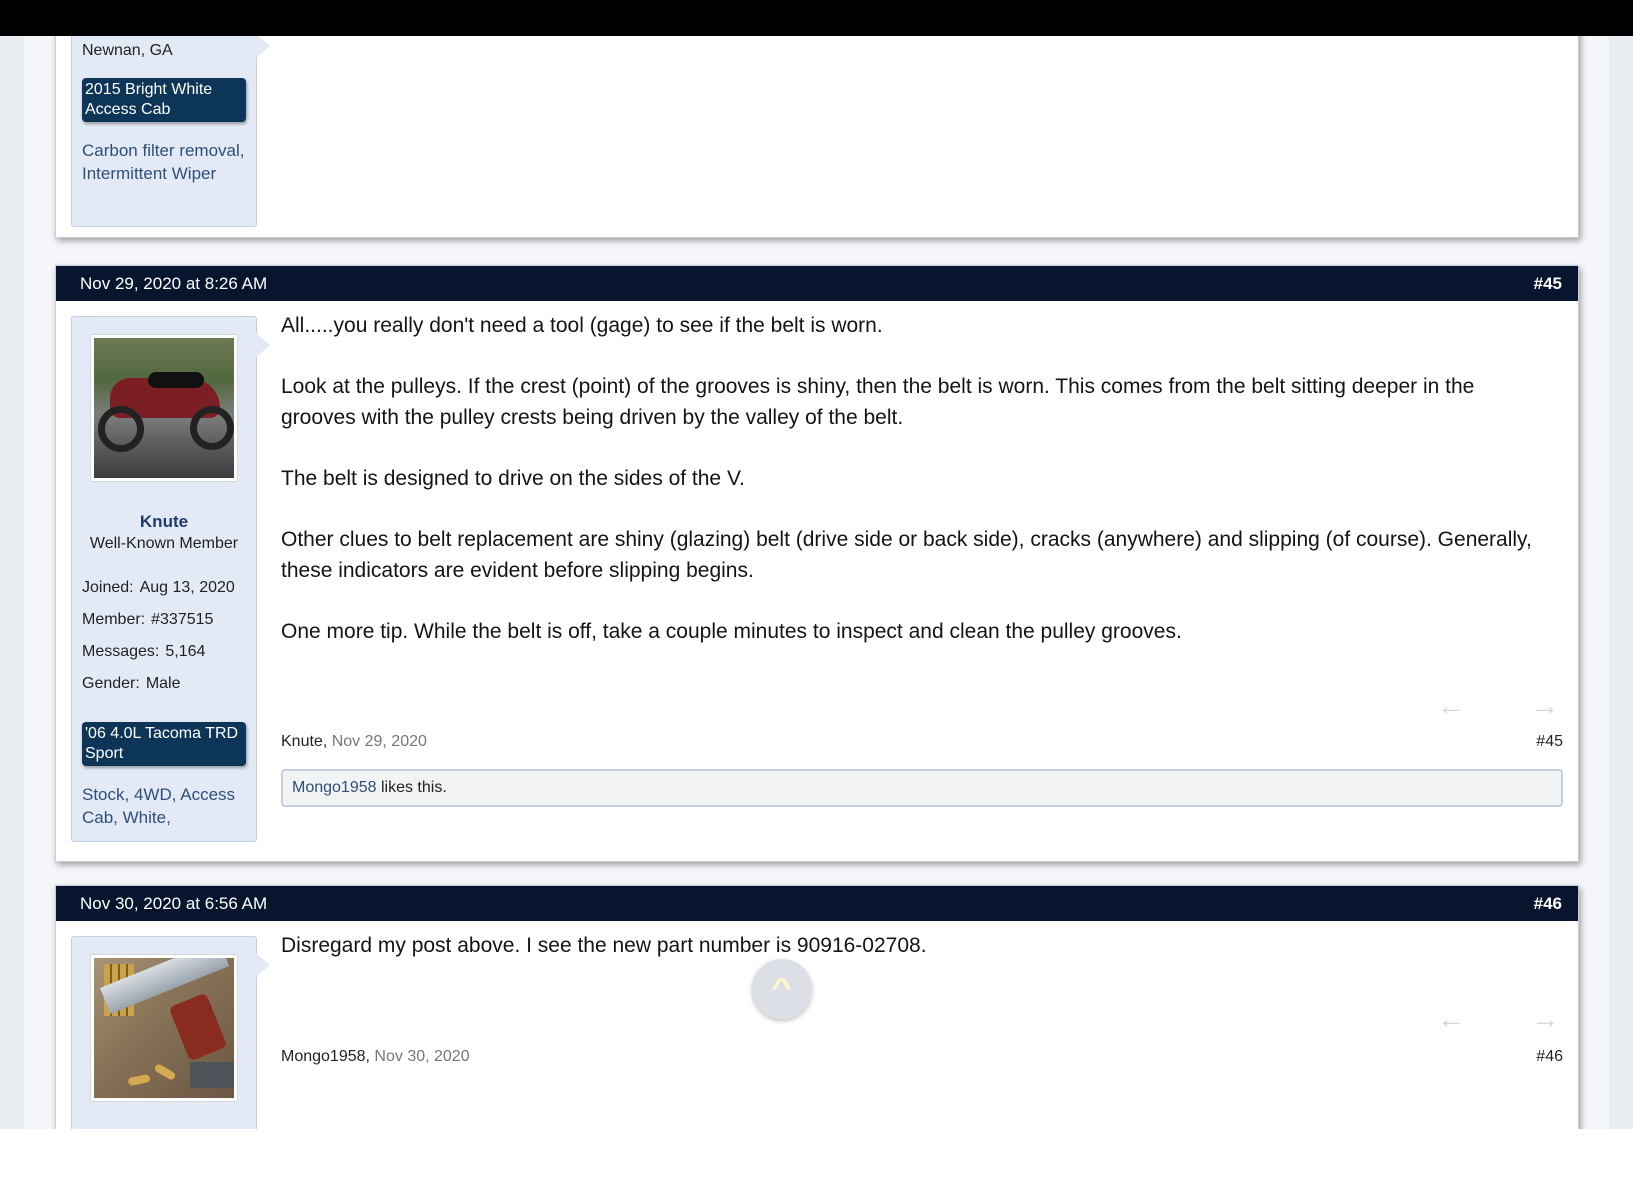 The width and height of the screenshot is (1633, 1200). Describe the element at coordinates (163, 683) in the screenshot. I see `gender-value: Male` at that location.